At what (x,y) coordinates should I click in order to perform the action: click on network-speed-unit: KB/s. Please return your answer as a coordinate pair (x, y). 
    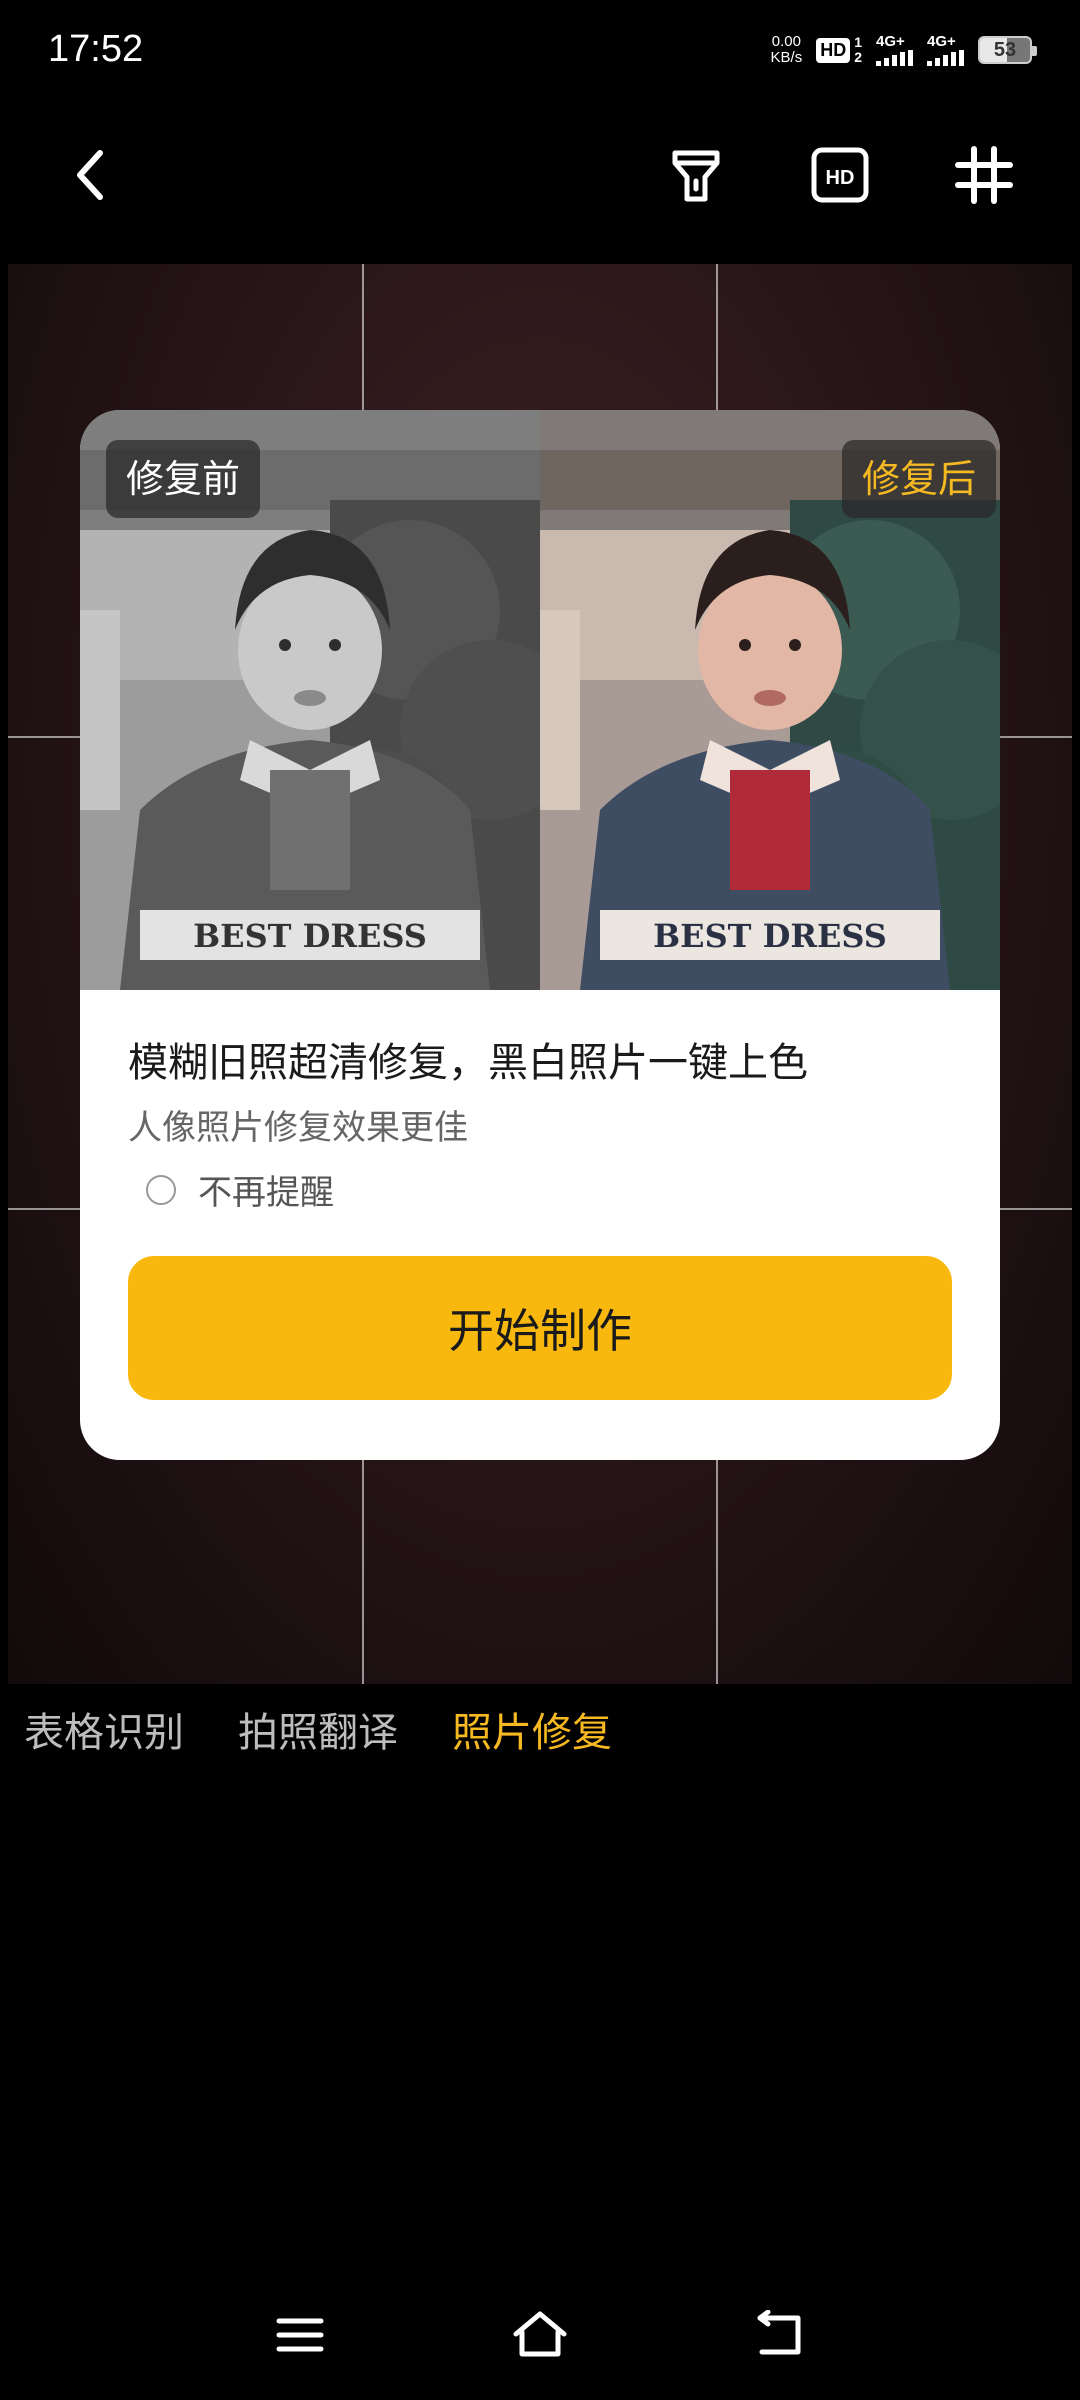
    Looking at the image, I should click on (786, 57).